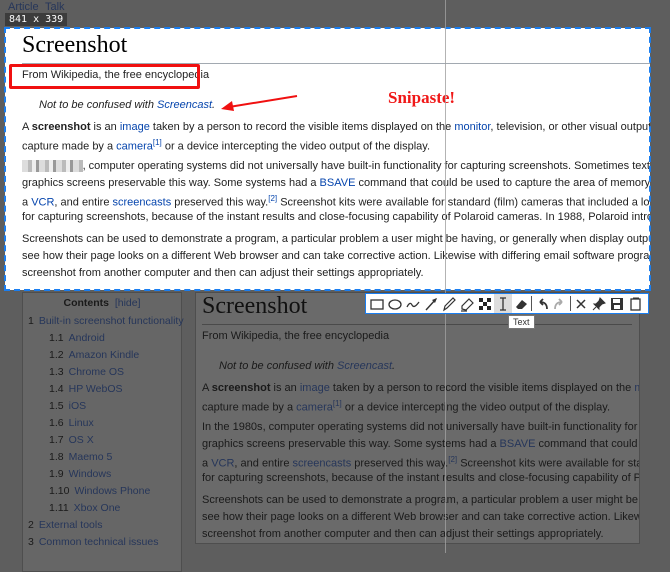 This screenshot has height=572, width=670. What do you see at coordinates (104, 76) in the screenshot?
I see `red-rectangle-annotation` at bounding box center [104, 76].